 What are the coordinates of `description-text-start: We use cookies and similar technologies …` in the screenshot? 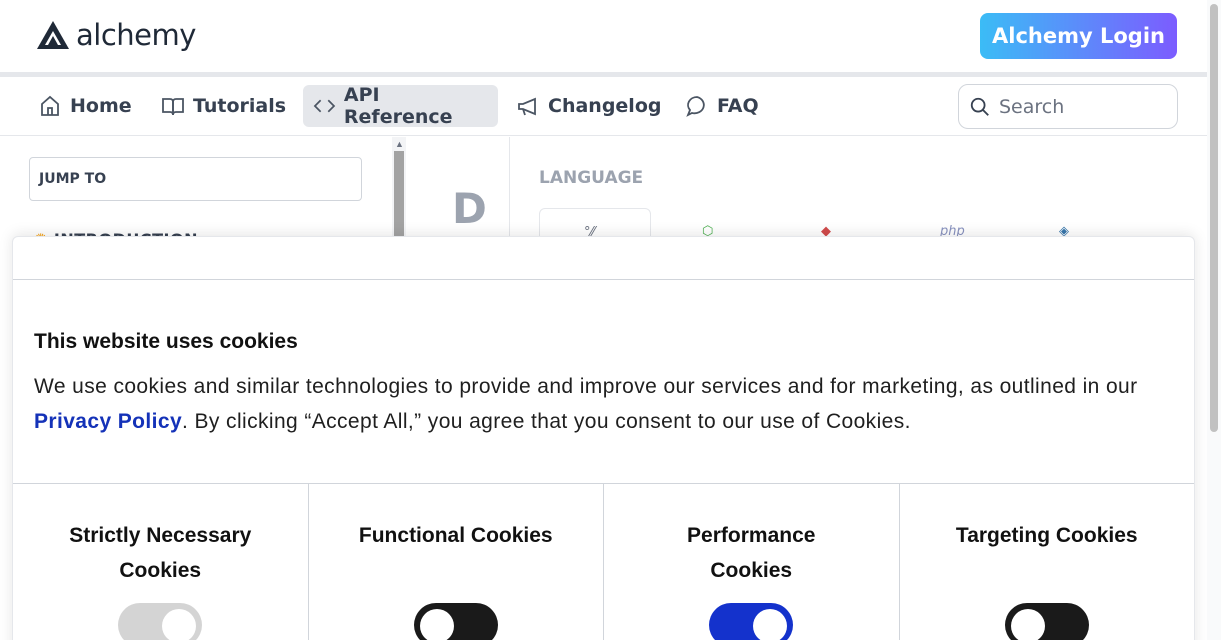 It's located at (586, 386).